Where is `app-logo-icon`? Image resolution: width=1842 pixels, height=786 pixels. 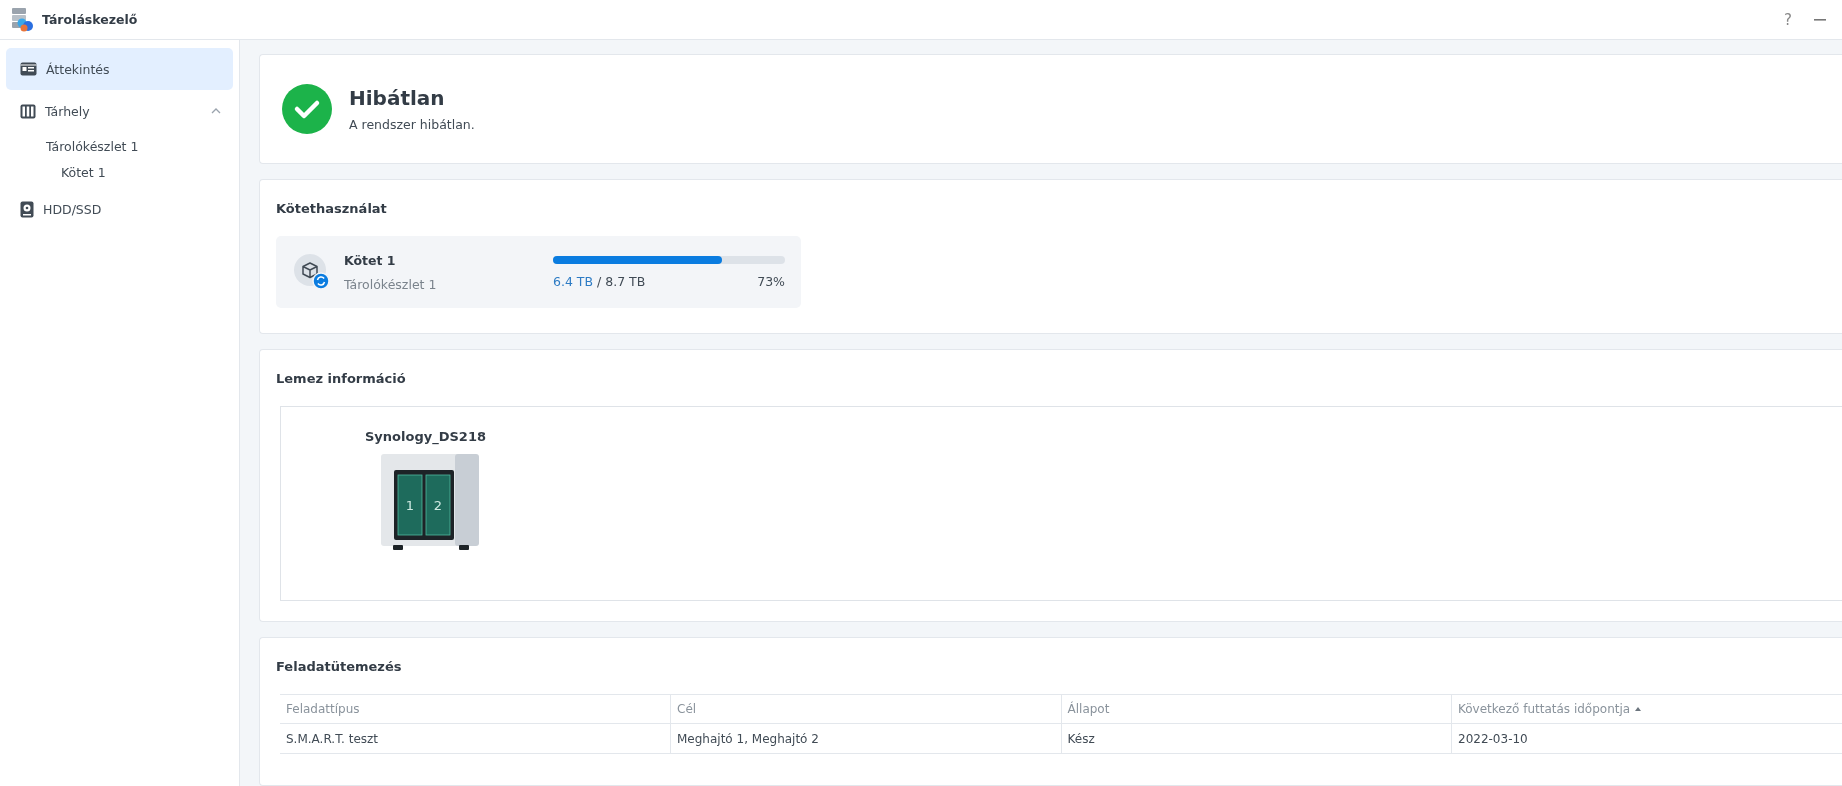 app-logo-icon is located at coordinates (22, 19).